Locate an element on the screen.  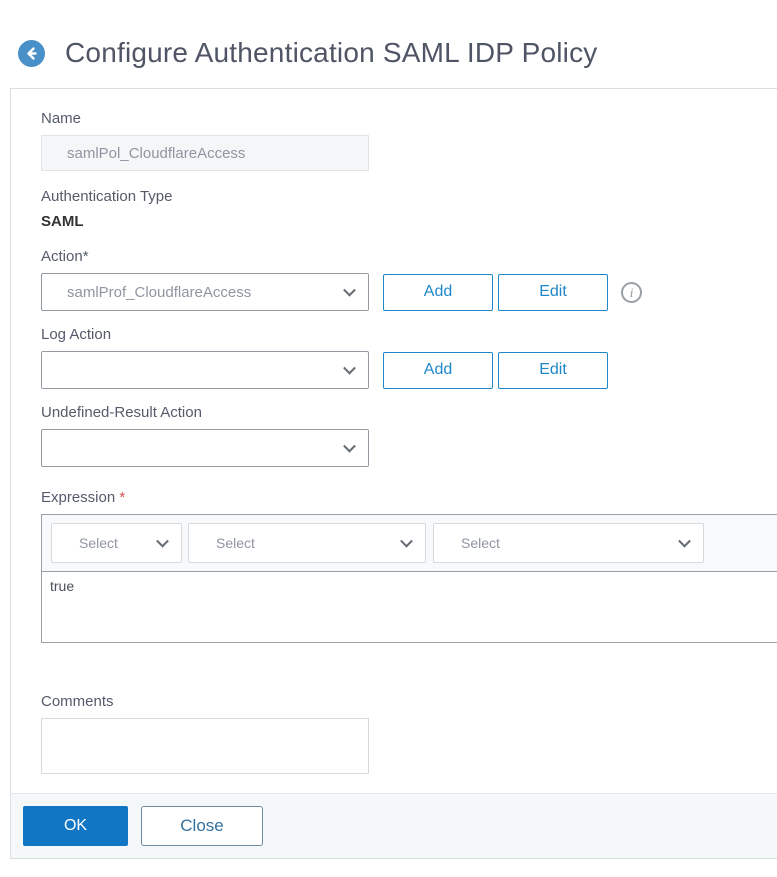
undefined-result-action-select is located at coordinates (205, 448).